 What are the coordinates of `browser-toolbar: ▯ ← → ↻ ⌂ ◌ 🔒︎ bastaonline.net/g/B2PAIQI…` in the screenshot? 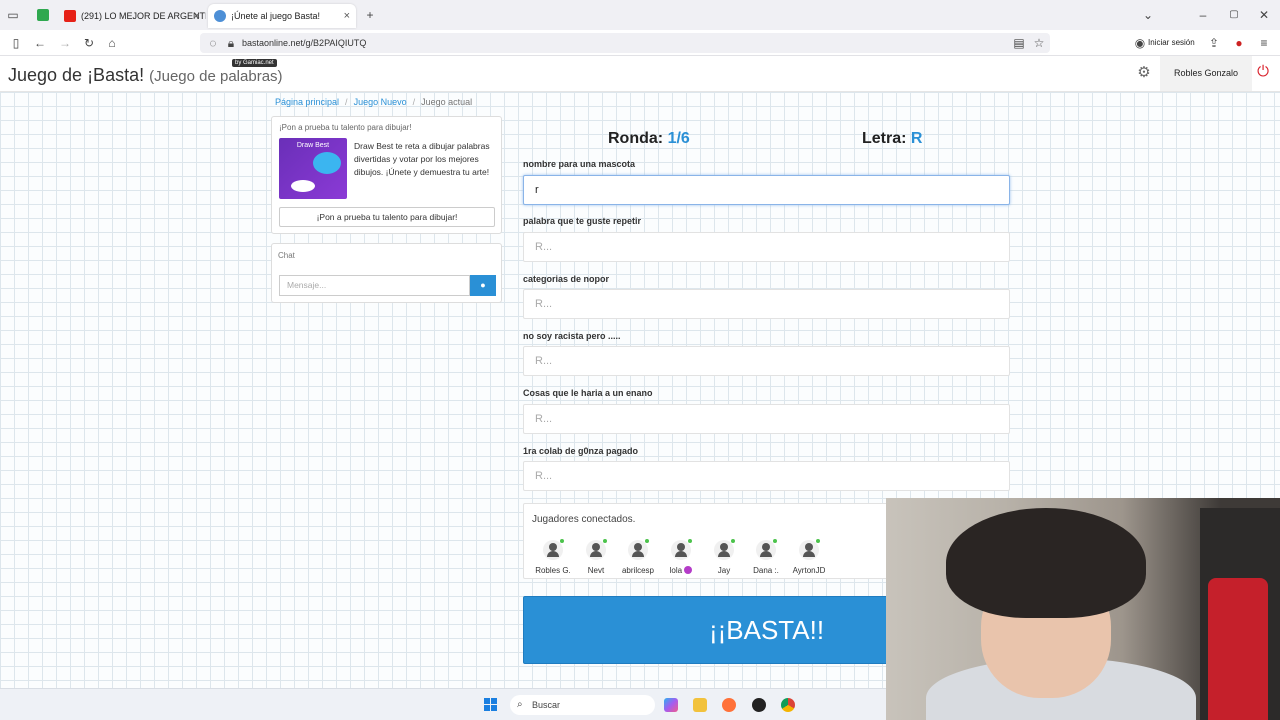 It's located at (640, 43).